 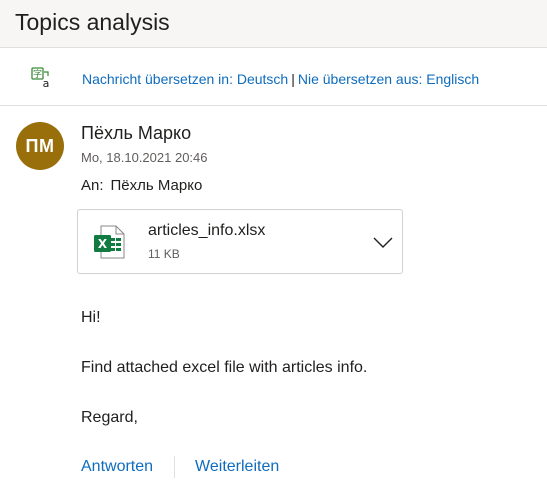 I want to click on svg-text: X, so click(x=103, y=244).